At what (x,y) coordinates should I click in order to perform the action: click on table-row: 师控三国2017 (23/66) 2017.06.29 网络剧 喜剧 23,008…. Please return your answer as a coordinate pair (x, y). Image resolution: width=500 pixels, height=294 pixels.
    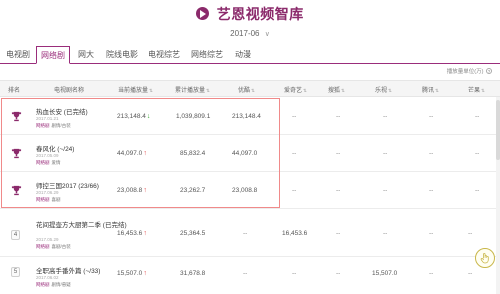
    Looking at the image, I should click on (250, 190).